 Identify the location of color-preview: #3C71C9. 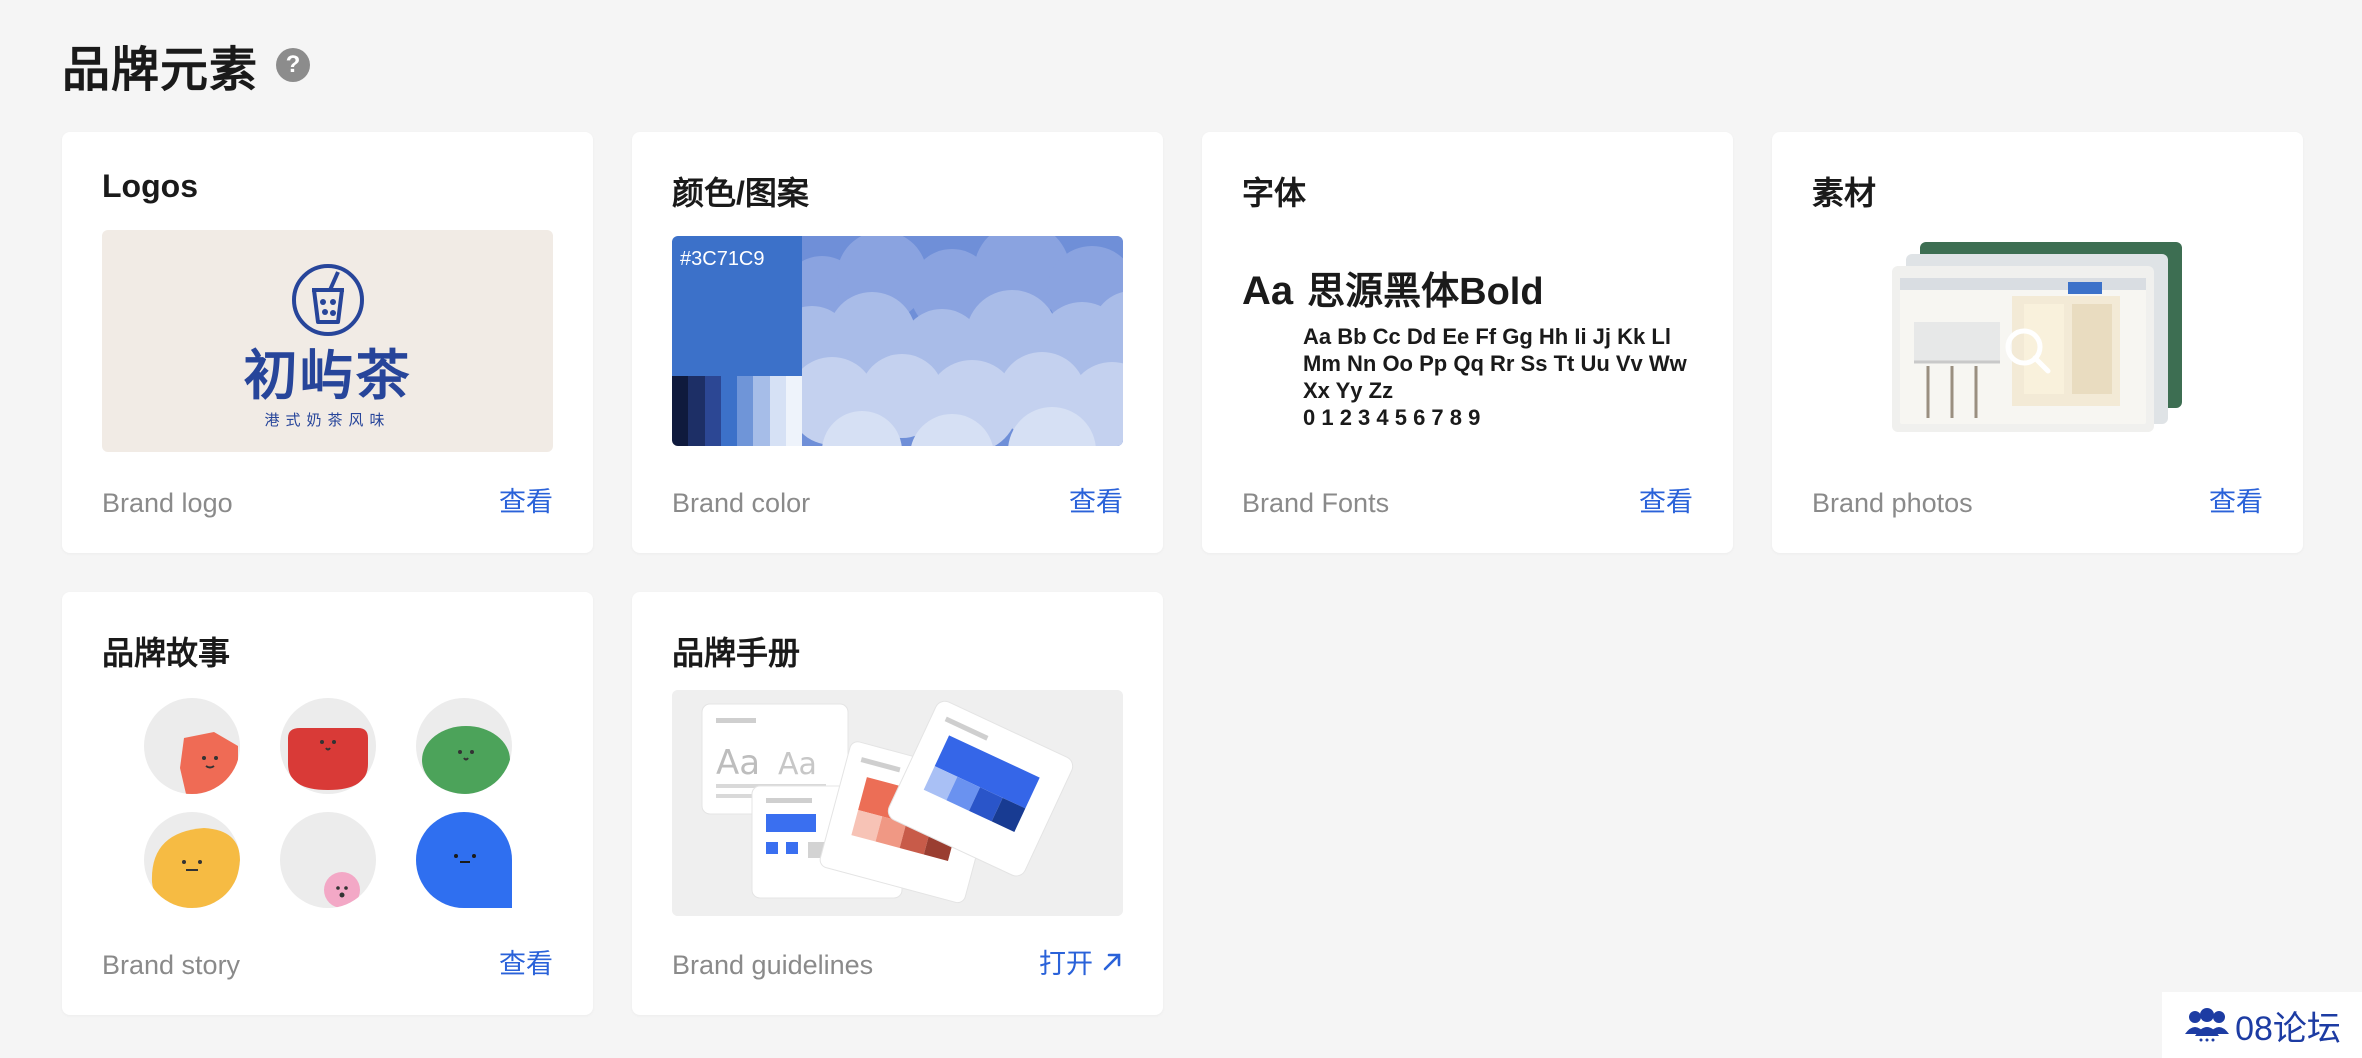
(897, 341).